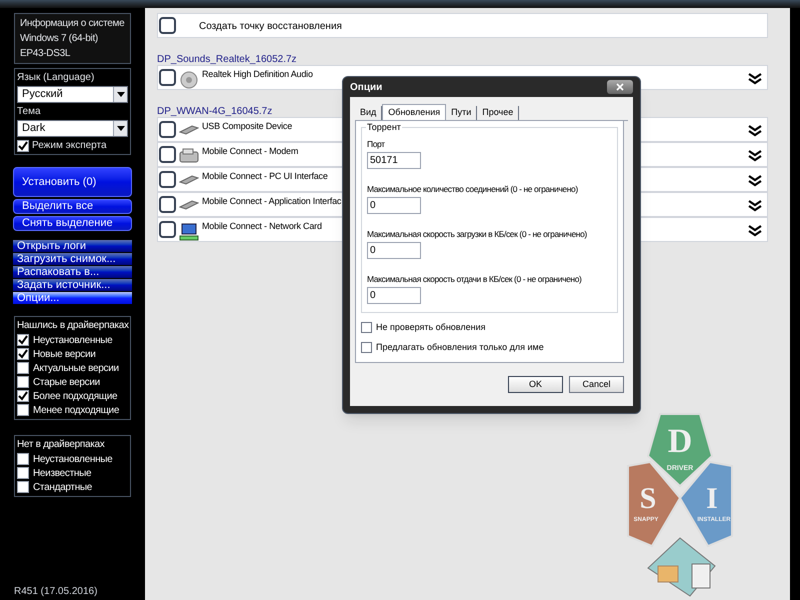 Image resolution: width=800 pixels, height=600 pixels. I want to click on dialog-title: Опции, so click(367, 87).